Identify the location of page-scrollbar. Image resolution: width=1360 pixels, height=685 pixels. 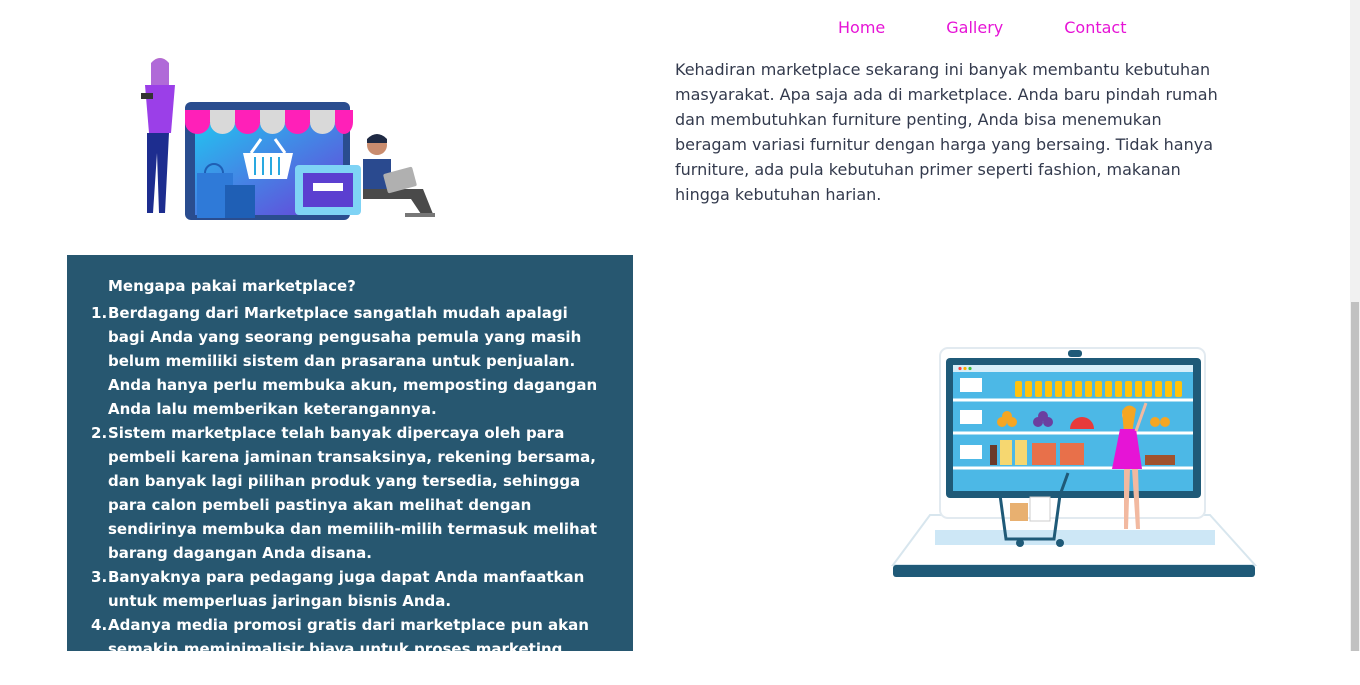
(1355, 325).